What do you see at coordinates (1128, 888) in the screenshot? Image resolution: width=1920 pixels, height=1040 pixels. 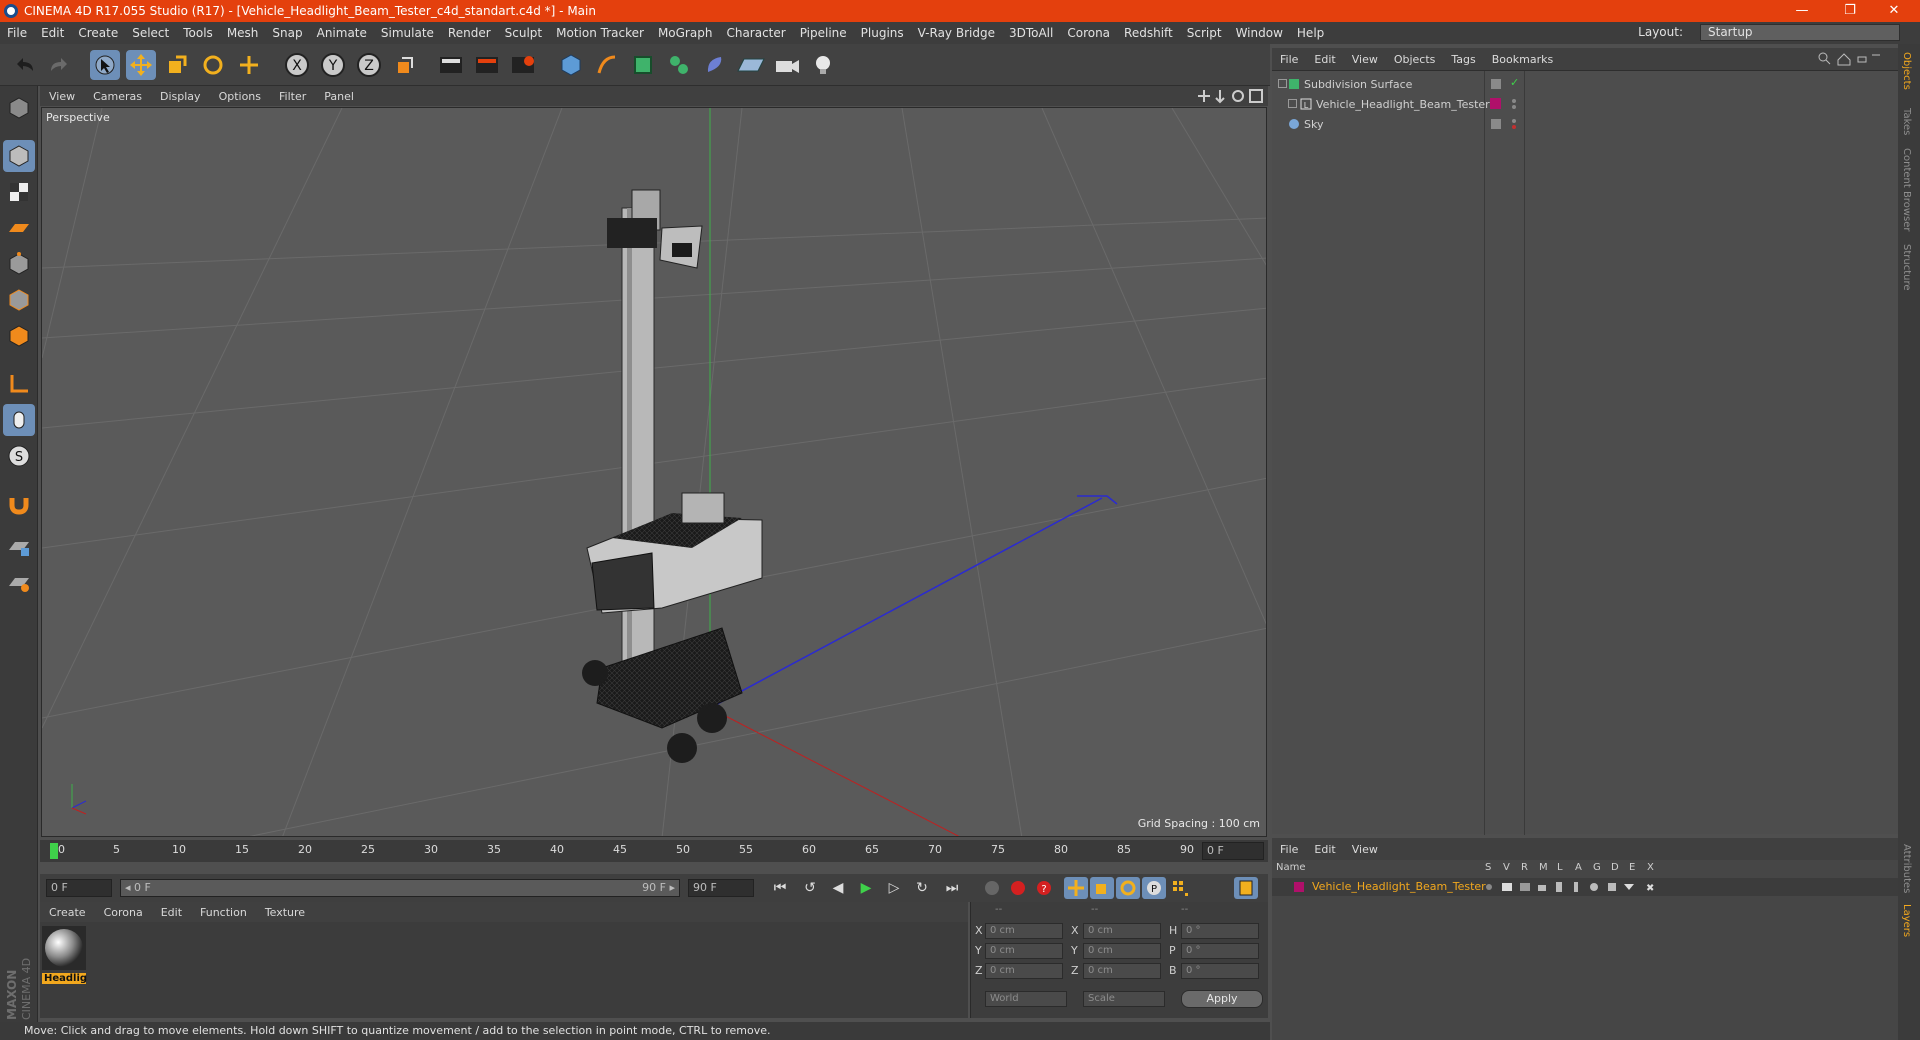 I see `key-rotation-icon` at bounding box center [1128, 888].